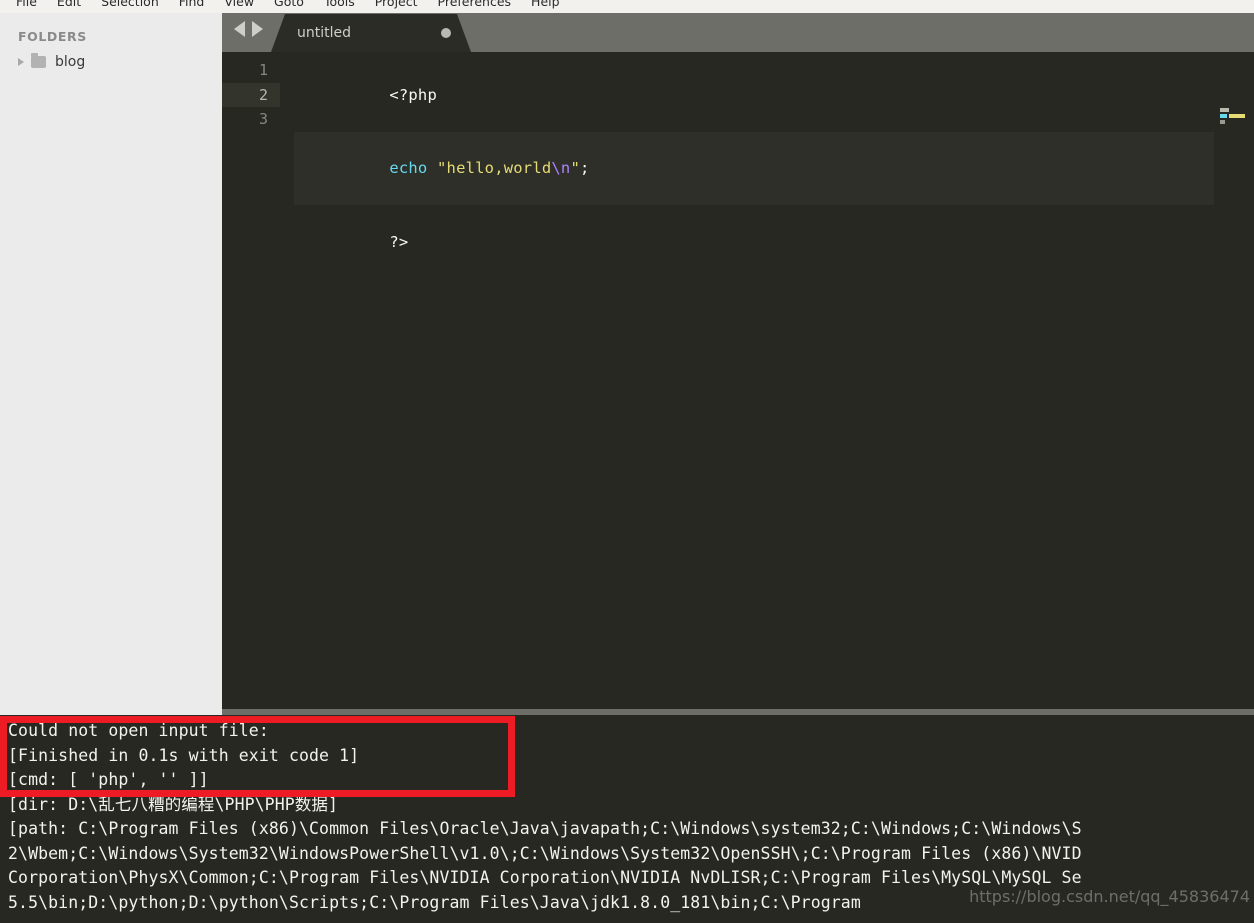 This screenshot has width=1254, height=923. Describe the element at coordinates (111, 364) in the screenshot. I see `sidebar: FOLDERS blog` at that location.